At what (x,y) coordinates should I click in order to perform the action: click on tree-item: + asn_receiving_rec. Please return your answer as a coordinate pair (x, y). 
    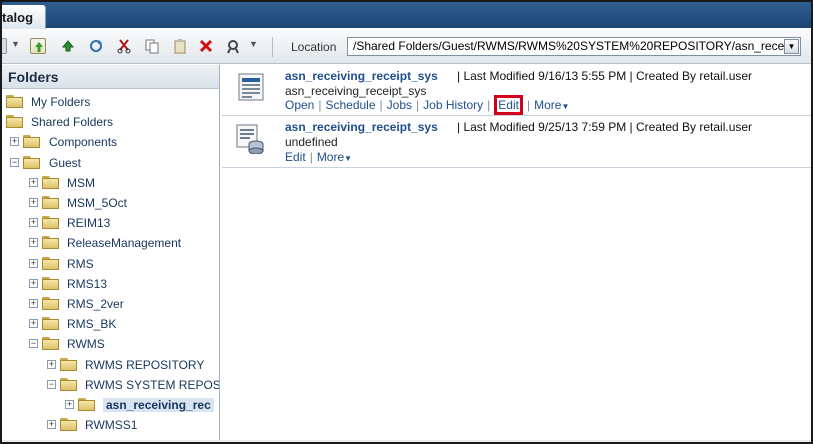
    Looking at the image, I should click on (110, 405).